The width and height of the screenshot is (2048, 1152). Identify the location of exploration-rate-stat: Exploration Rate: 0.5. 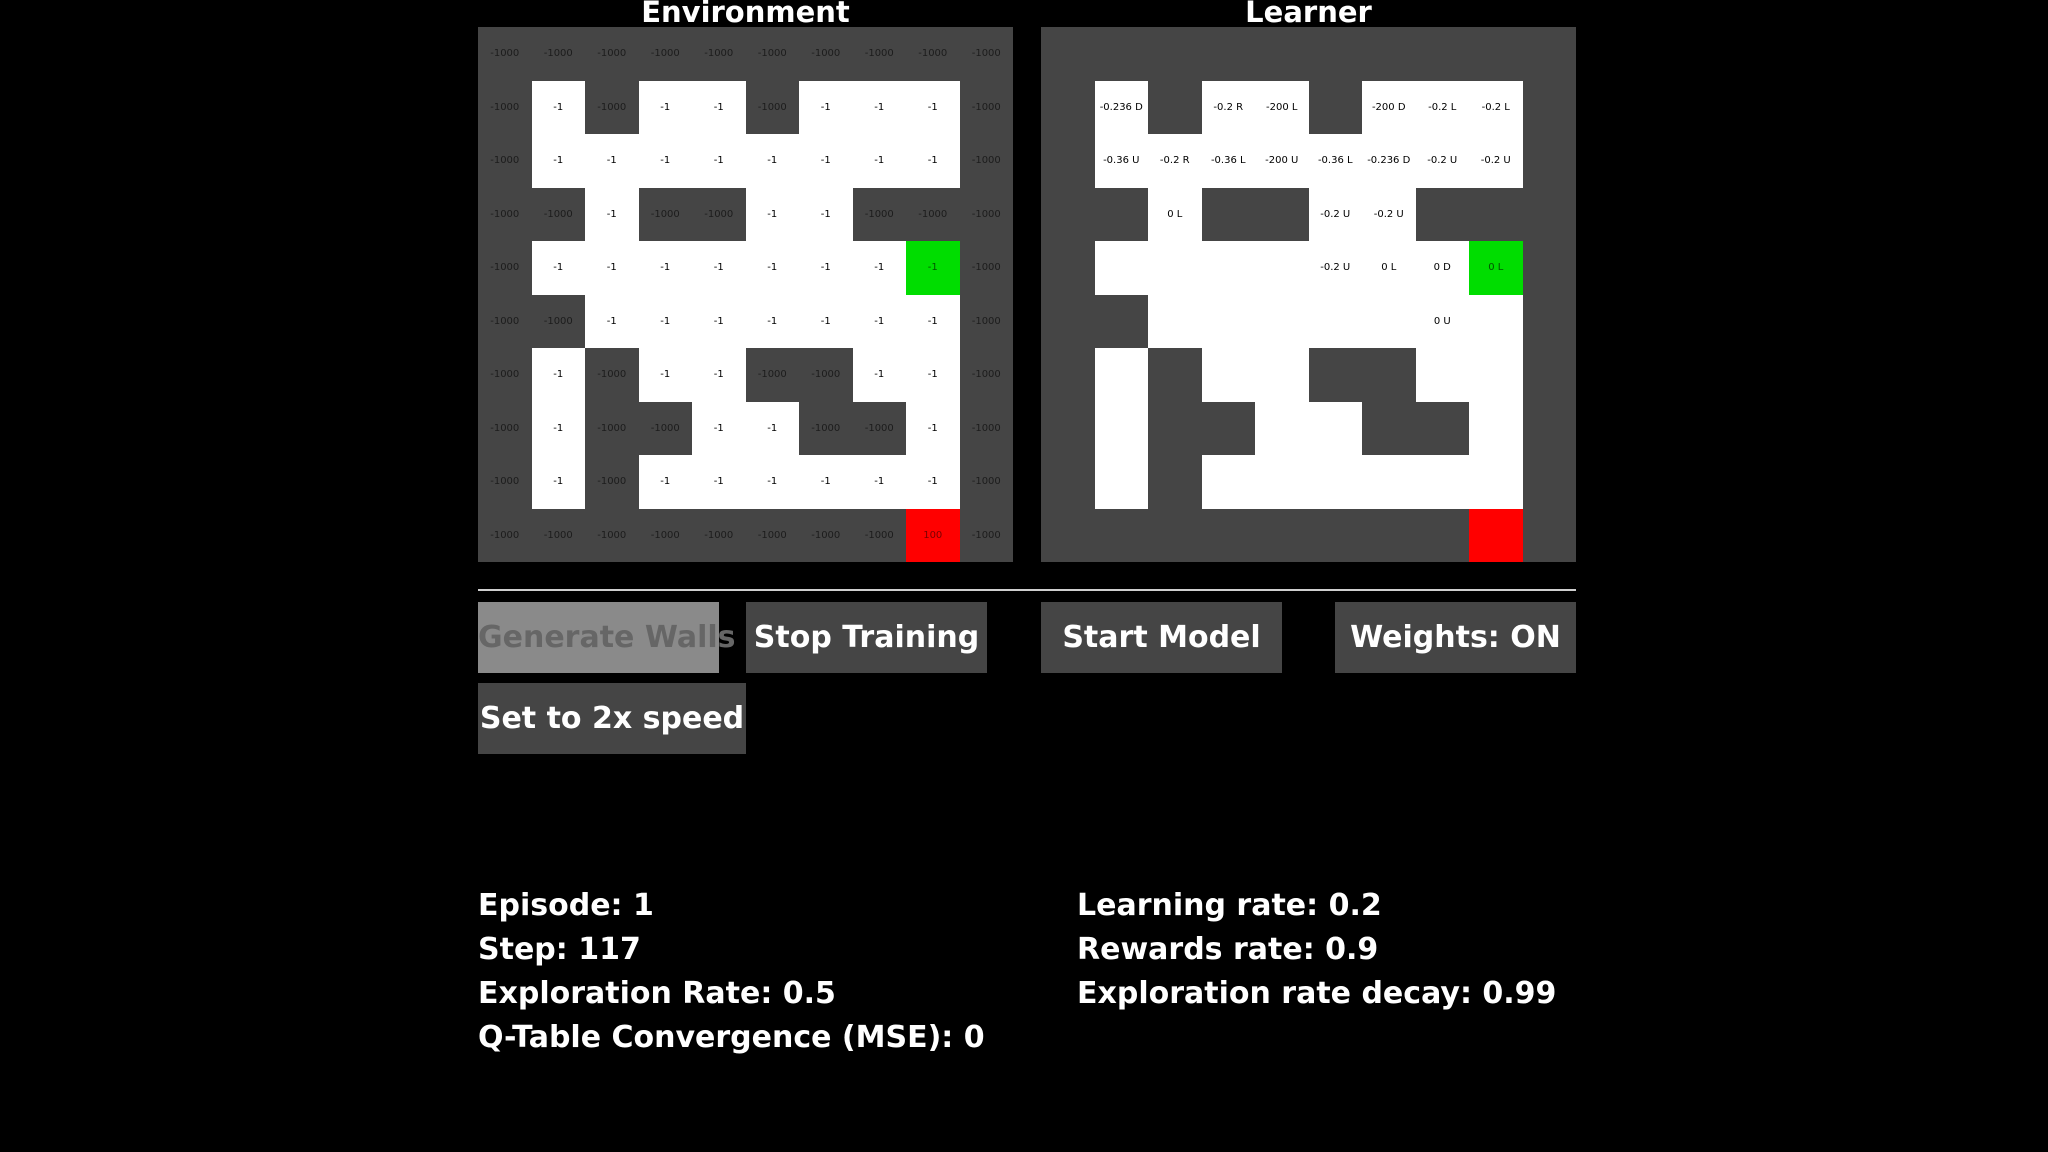
(657, 993).